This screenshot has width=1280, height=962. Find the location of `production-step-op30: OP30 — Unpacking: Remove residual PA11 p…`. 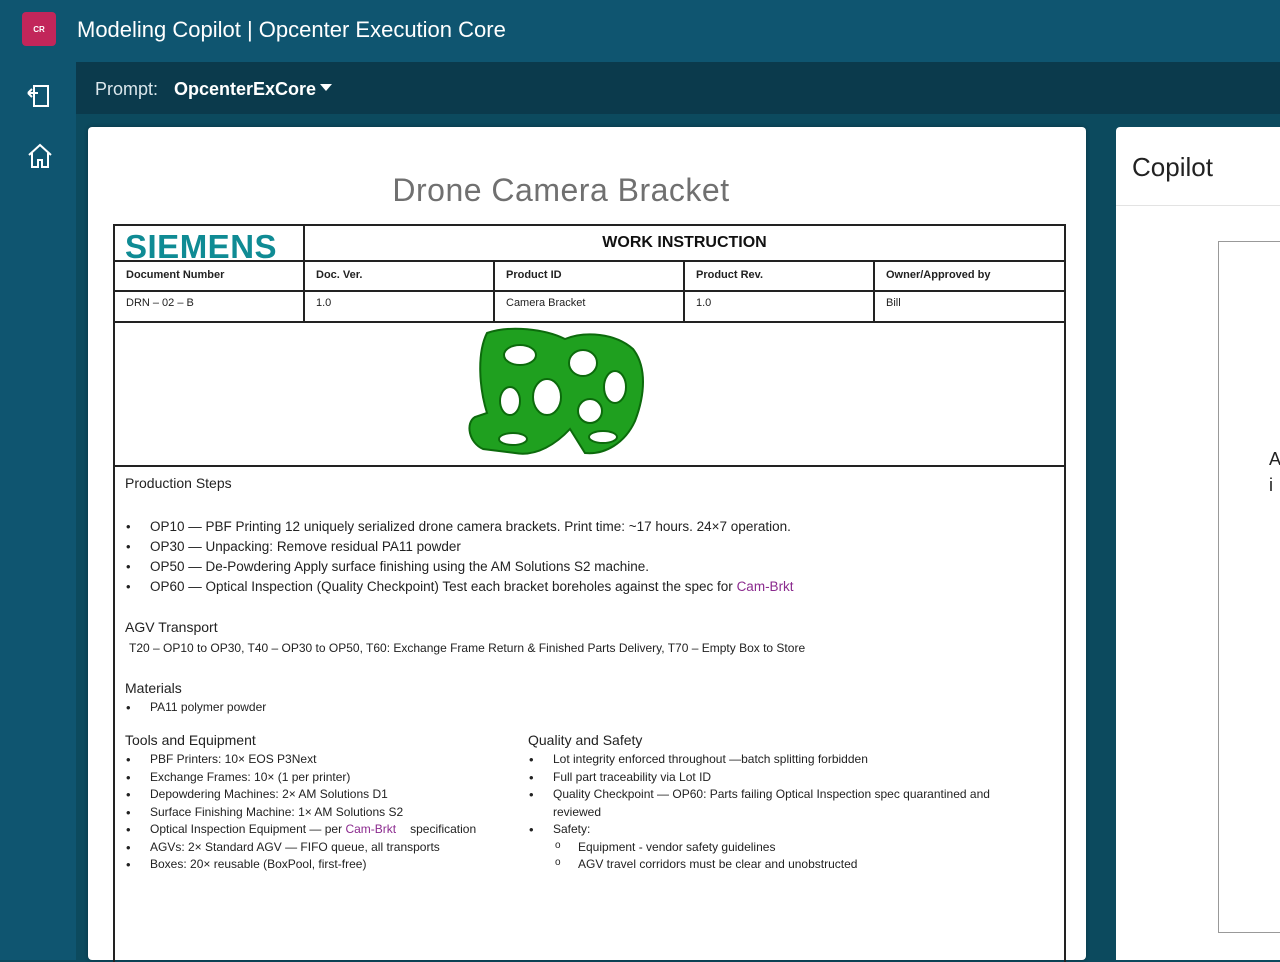

production-step-op30: OP30 — Unpacking: Remove residual PA11 p… is located at coordinates (305, 546).